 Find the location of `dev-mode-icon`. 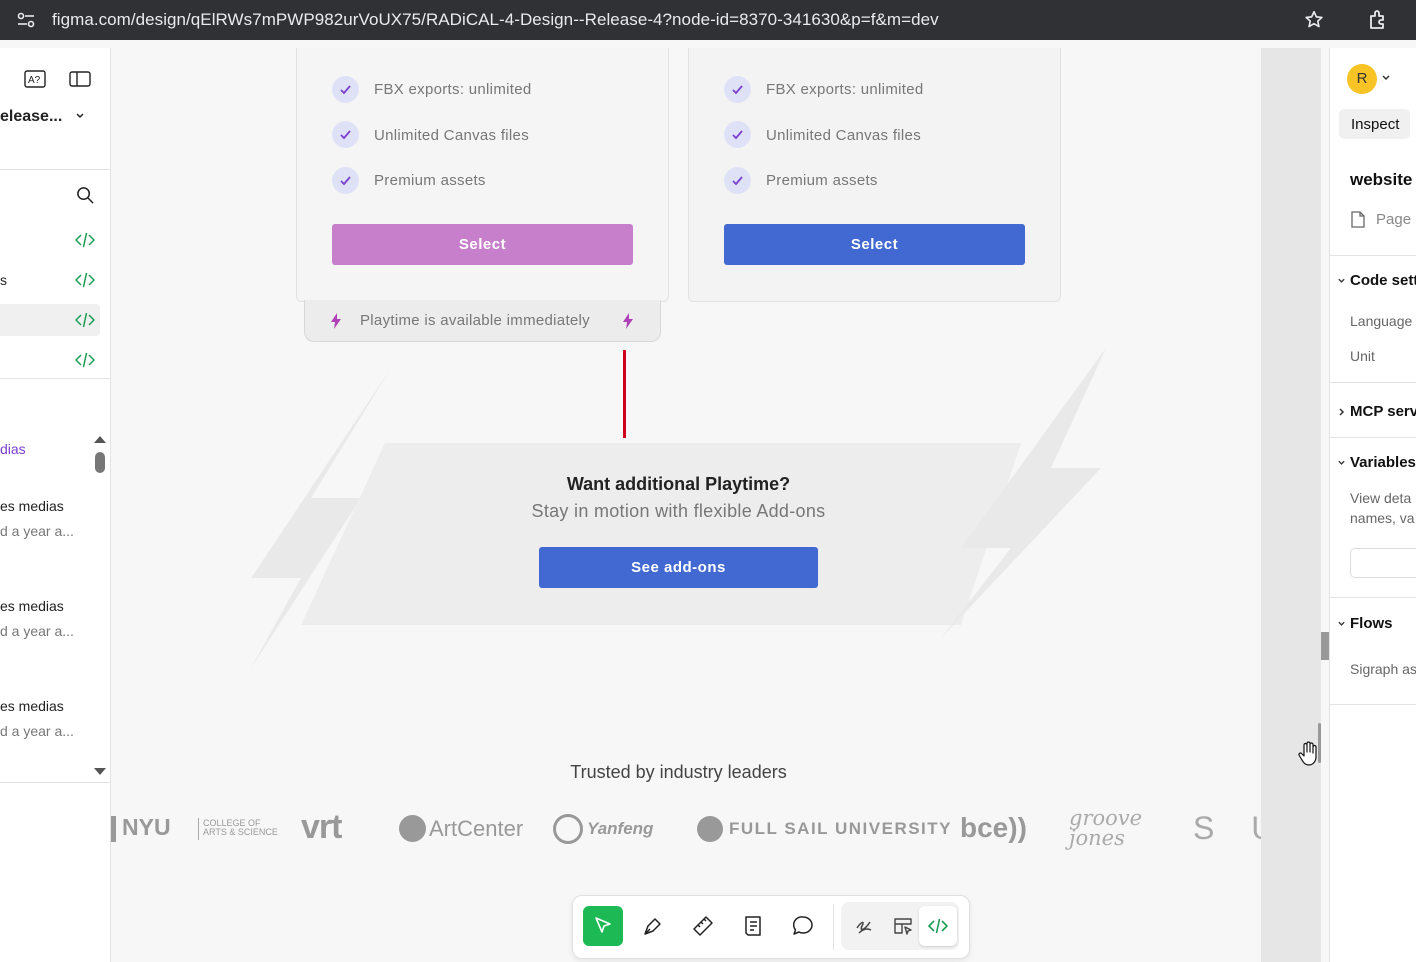

dev-mode-icon is located at coordinates (938, 926).